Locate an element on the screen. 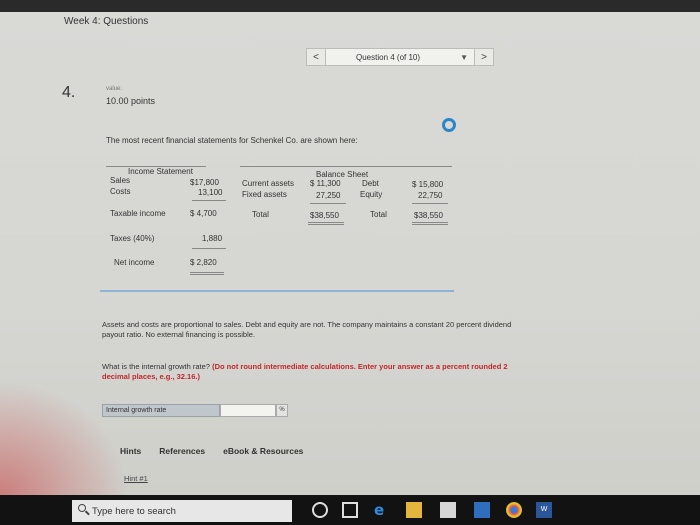 The width and height of the screenshot is (700, 525). search-icon is located at coordinates (82, 508).